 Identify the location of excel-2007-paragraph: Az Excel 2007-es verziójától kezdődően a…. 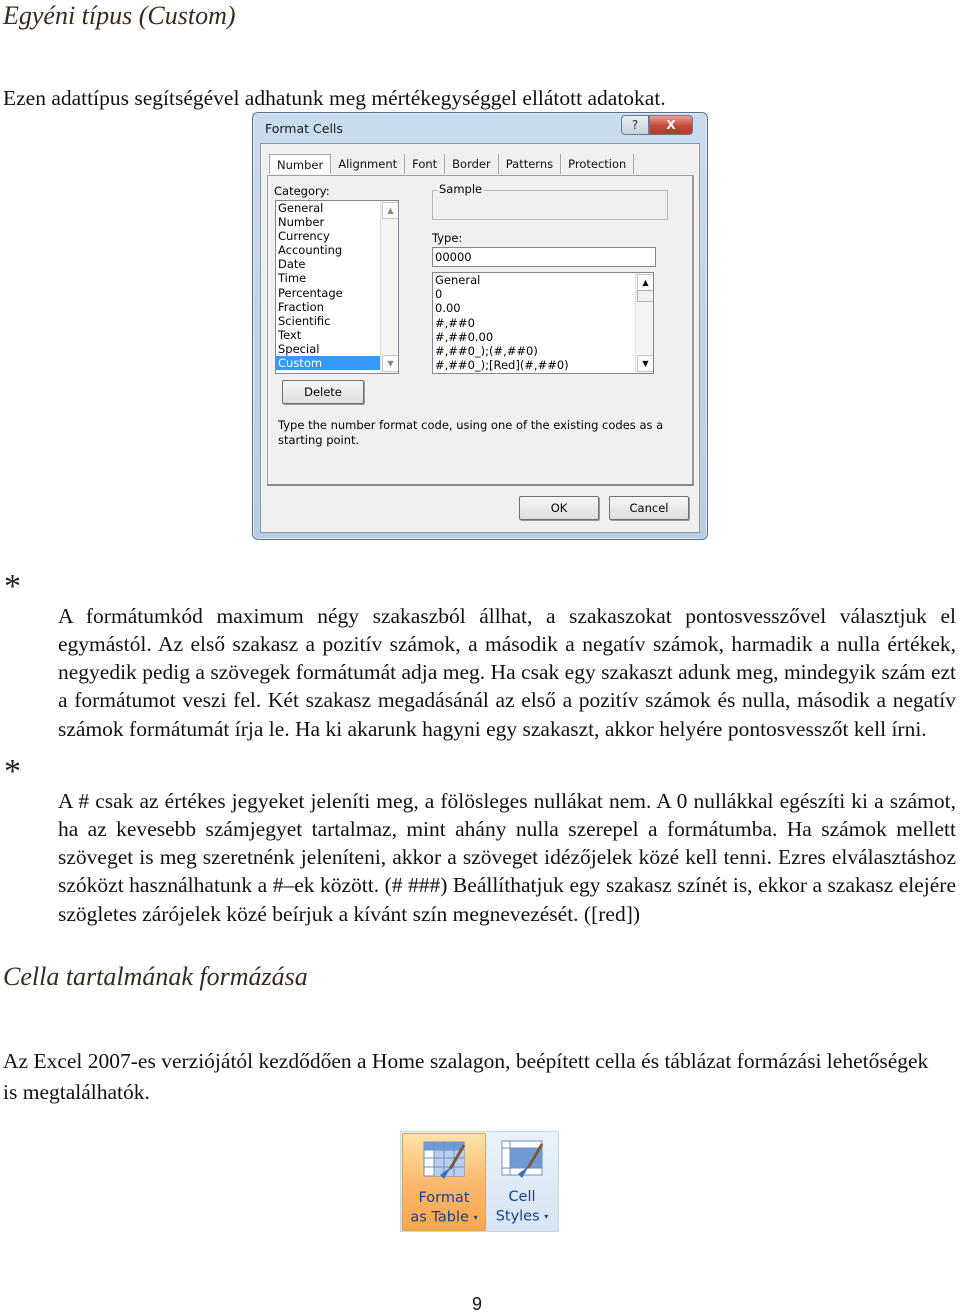
(466, 1076).